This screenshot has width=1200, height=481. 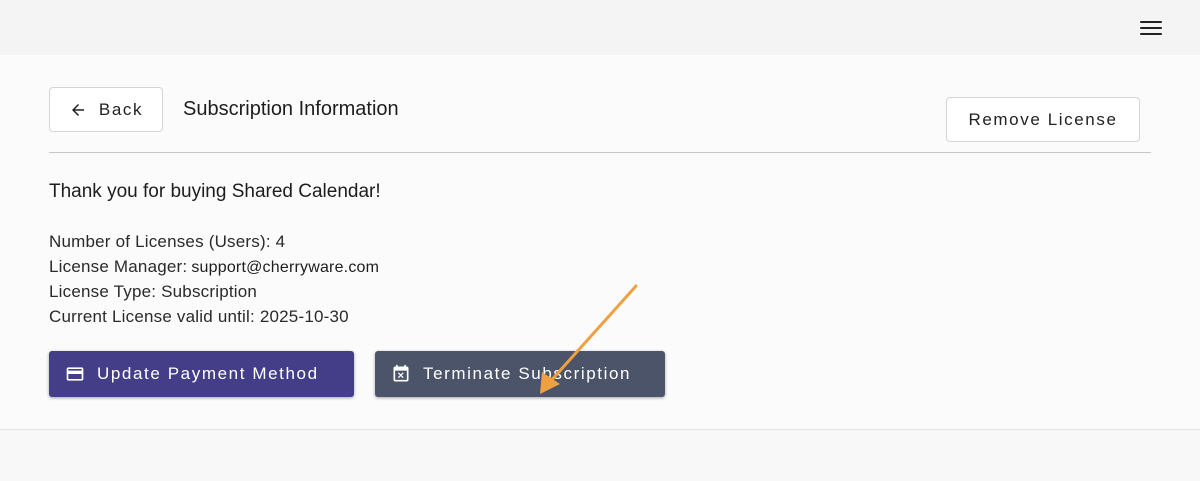 I want to click on calendar-remove-icon, so click(x=401, y=373).